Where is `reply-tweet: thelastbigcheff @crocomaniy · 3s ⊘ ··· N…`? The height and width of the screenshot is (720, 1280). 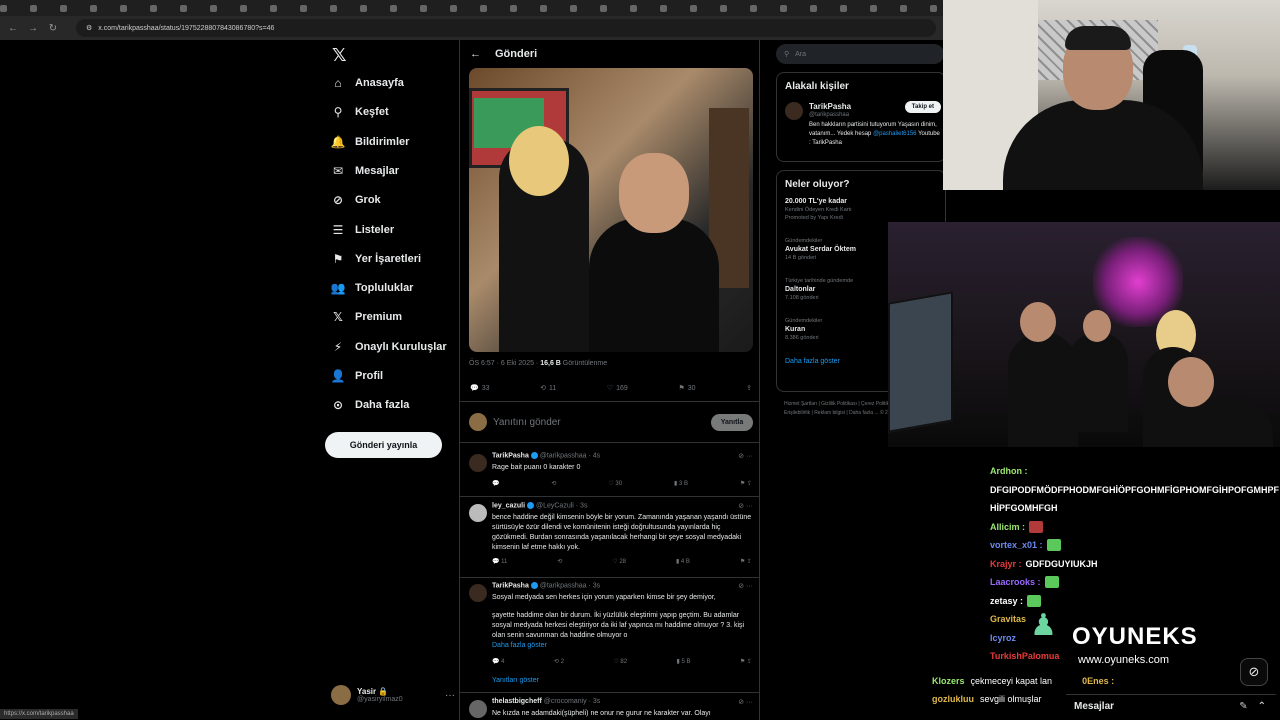
reply-tweet: thelastbigcheff @crocomaniy · 3s ⊘ ··· N… is located at coordinates (609, 708).